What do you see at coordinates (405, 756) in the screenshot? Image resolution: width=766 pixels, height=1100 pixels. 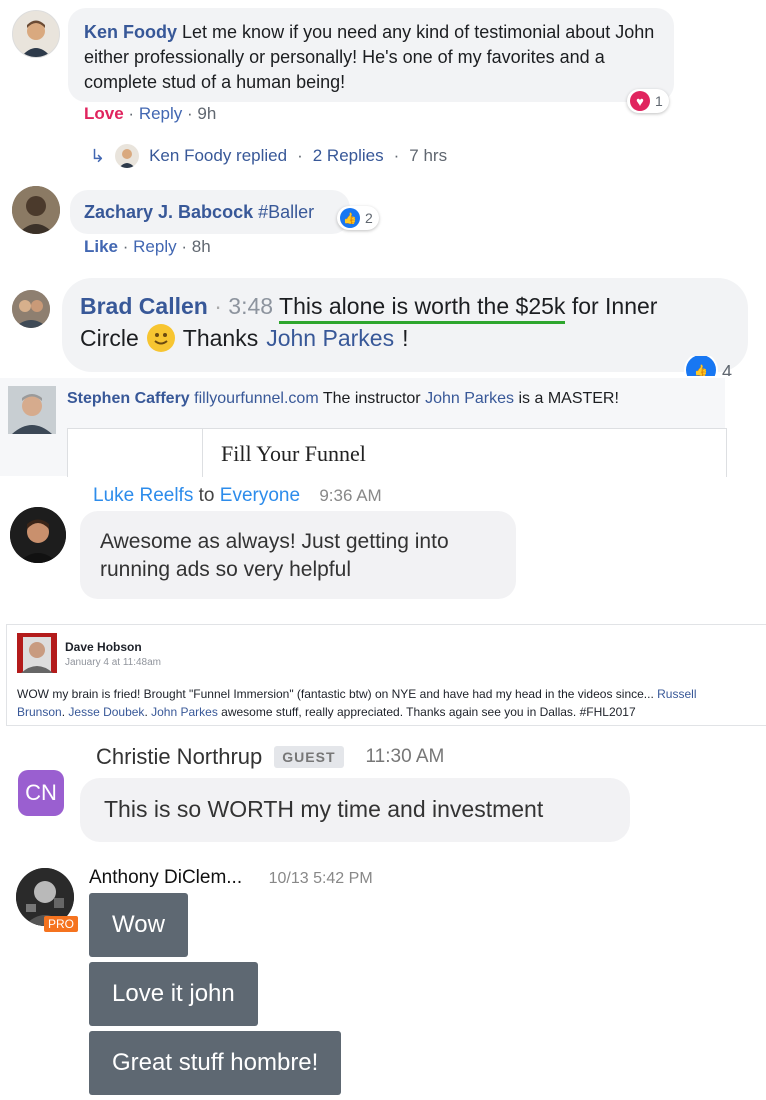 I see `message-time: 11:30 AM` at bounding box center [405, 756].